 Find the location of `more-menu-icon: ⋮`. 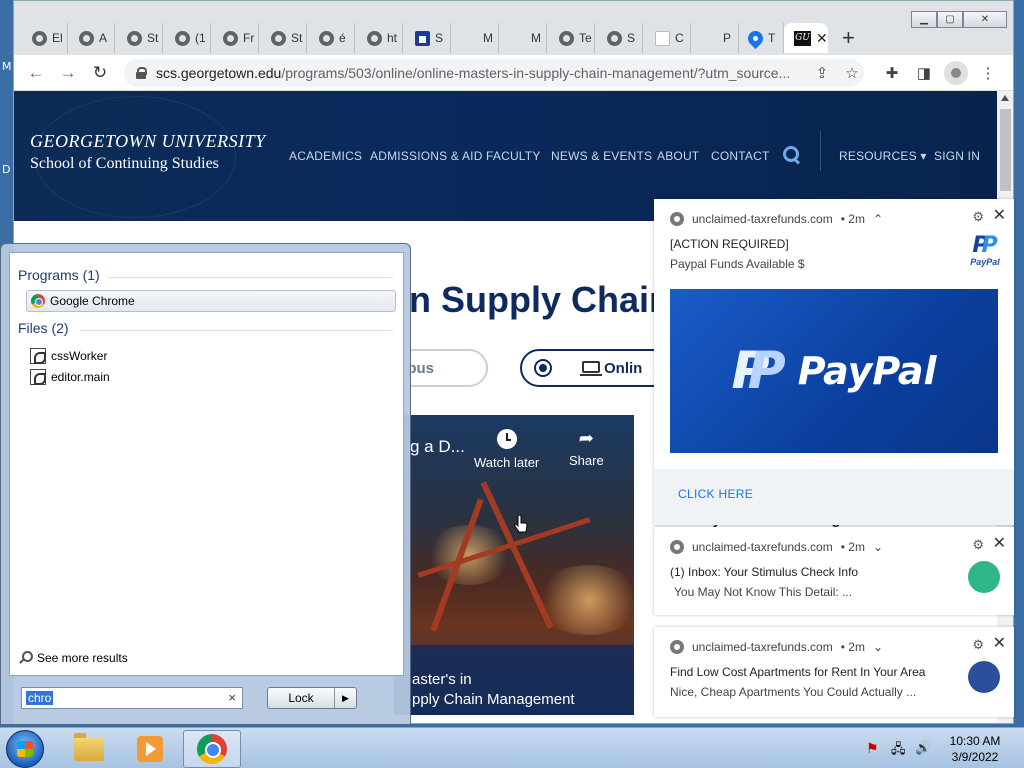

more-menu-icon: ⋮ is located at coordinates (988, 73).